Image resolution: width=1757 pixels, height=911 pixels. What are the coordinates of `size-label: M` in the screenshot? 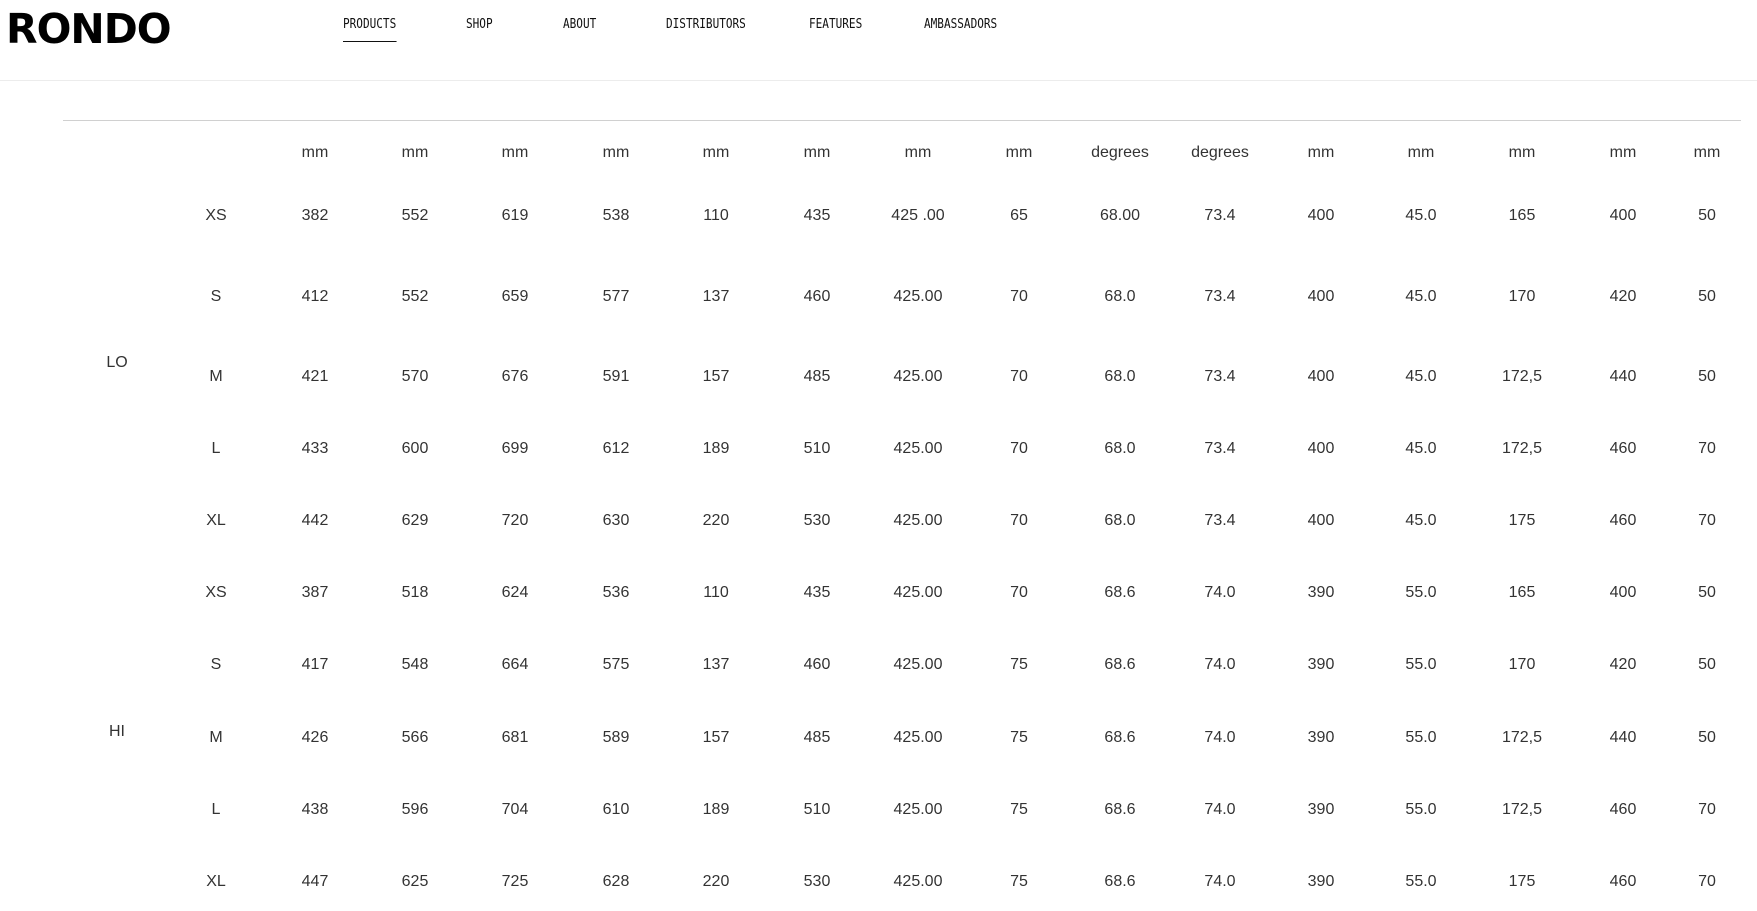 It's located at (216, 737).